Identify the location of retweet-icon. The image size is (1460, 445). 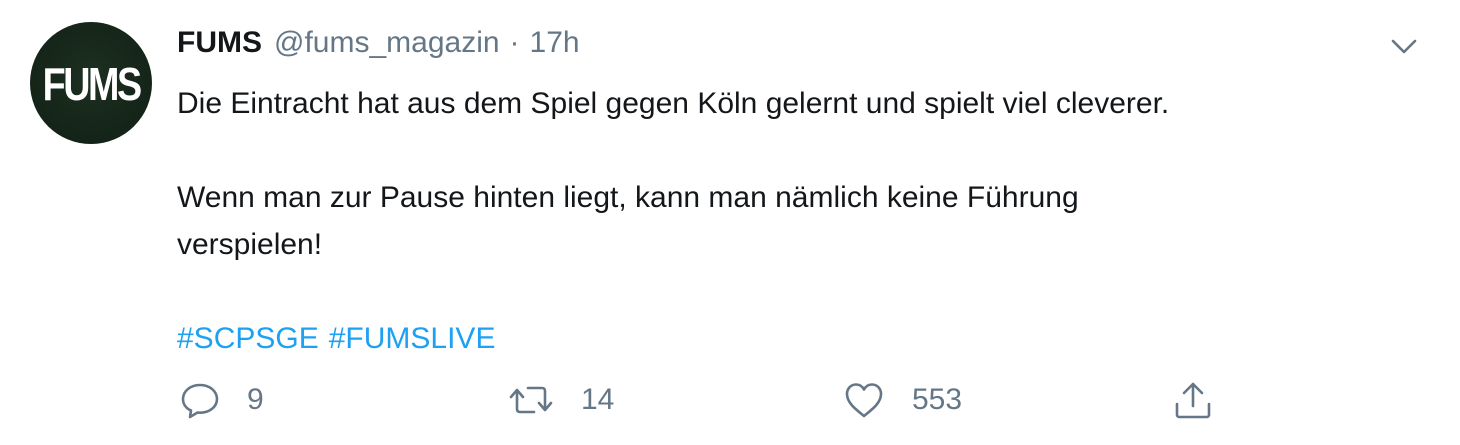
(531, 400).